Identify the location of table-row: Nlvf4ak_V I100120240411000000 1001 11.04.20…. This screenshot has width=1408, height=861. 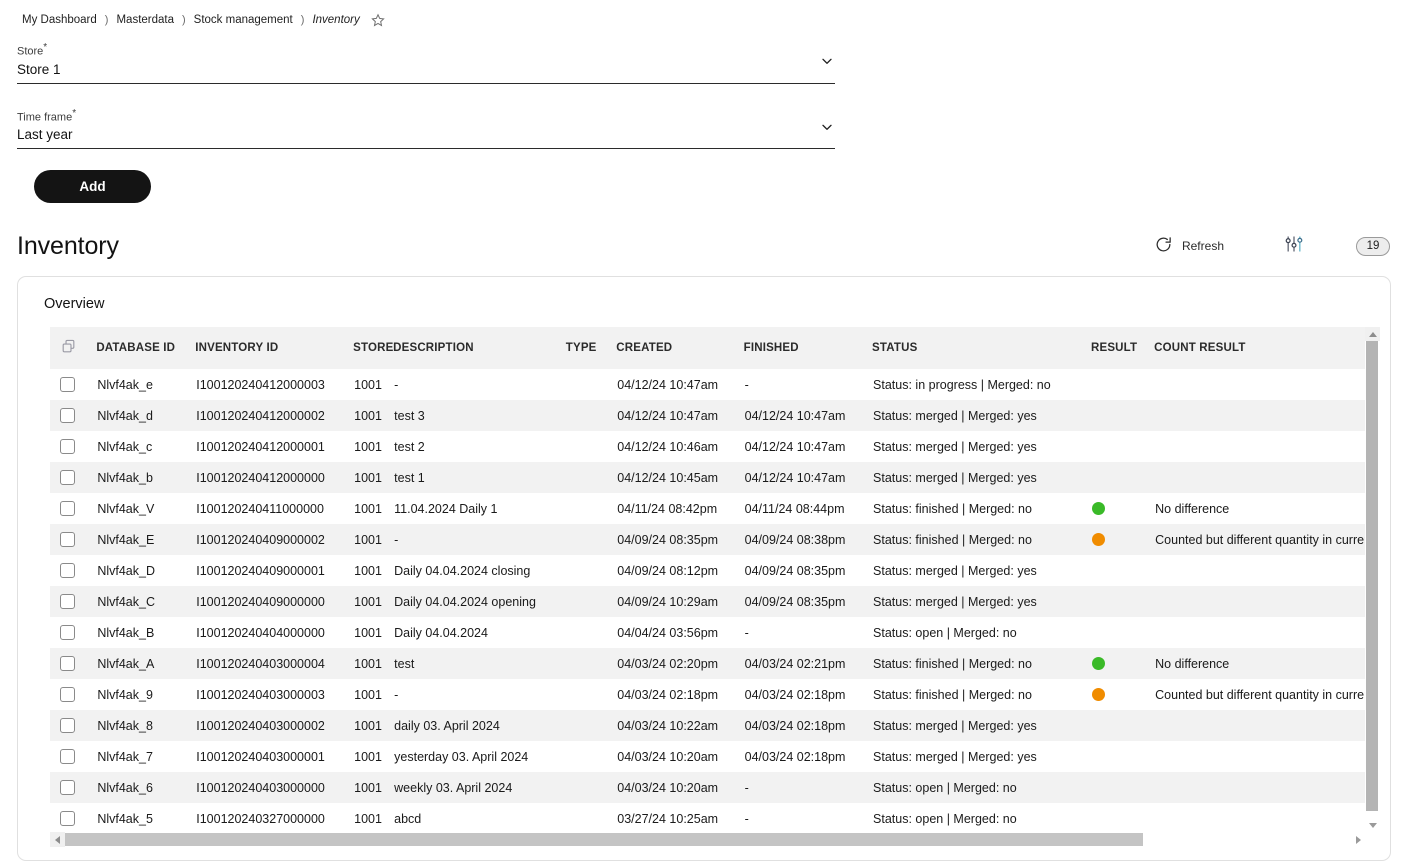
(708, 509).